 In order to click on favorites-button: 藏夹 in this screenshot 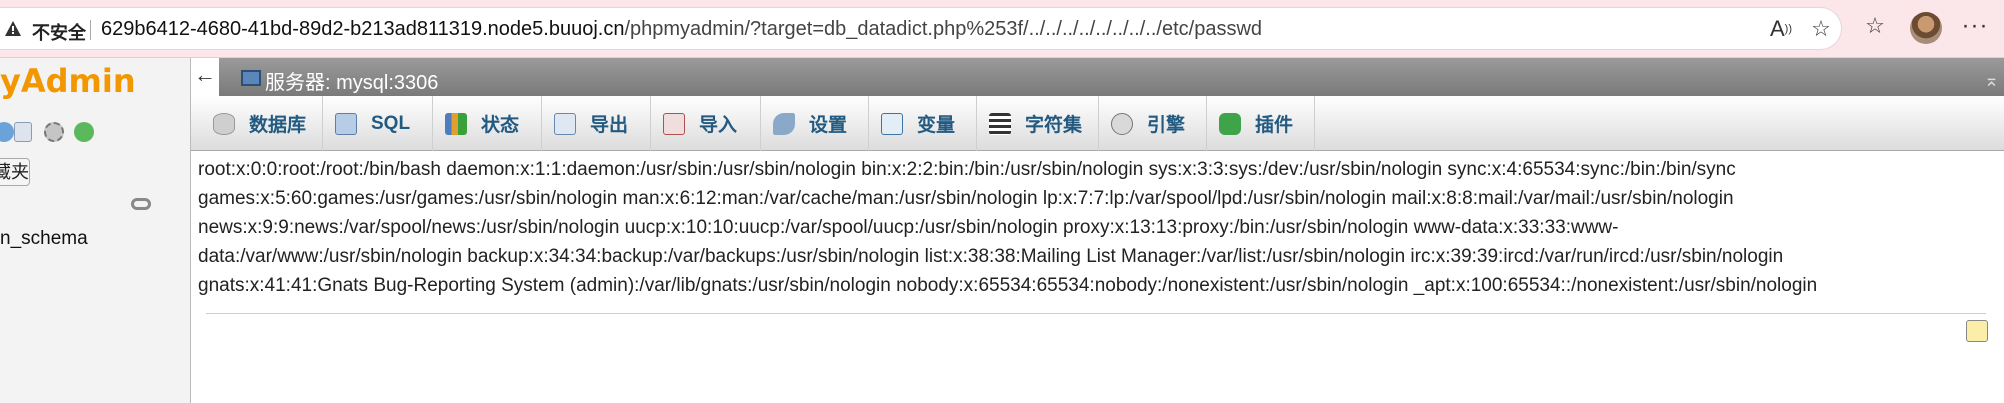, I will do `click(15, 172)`.